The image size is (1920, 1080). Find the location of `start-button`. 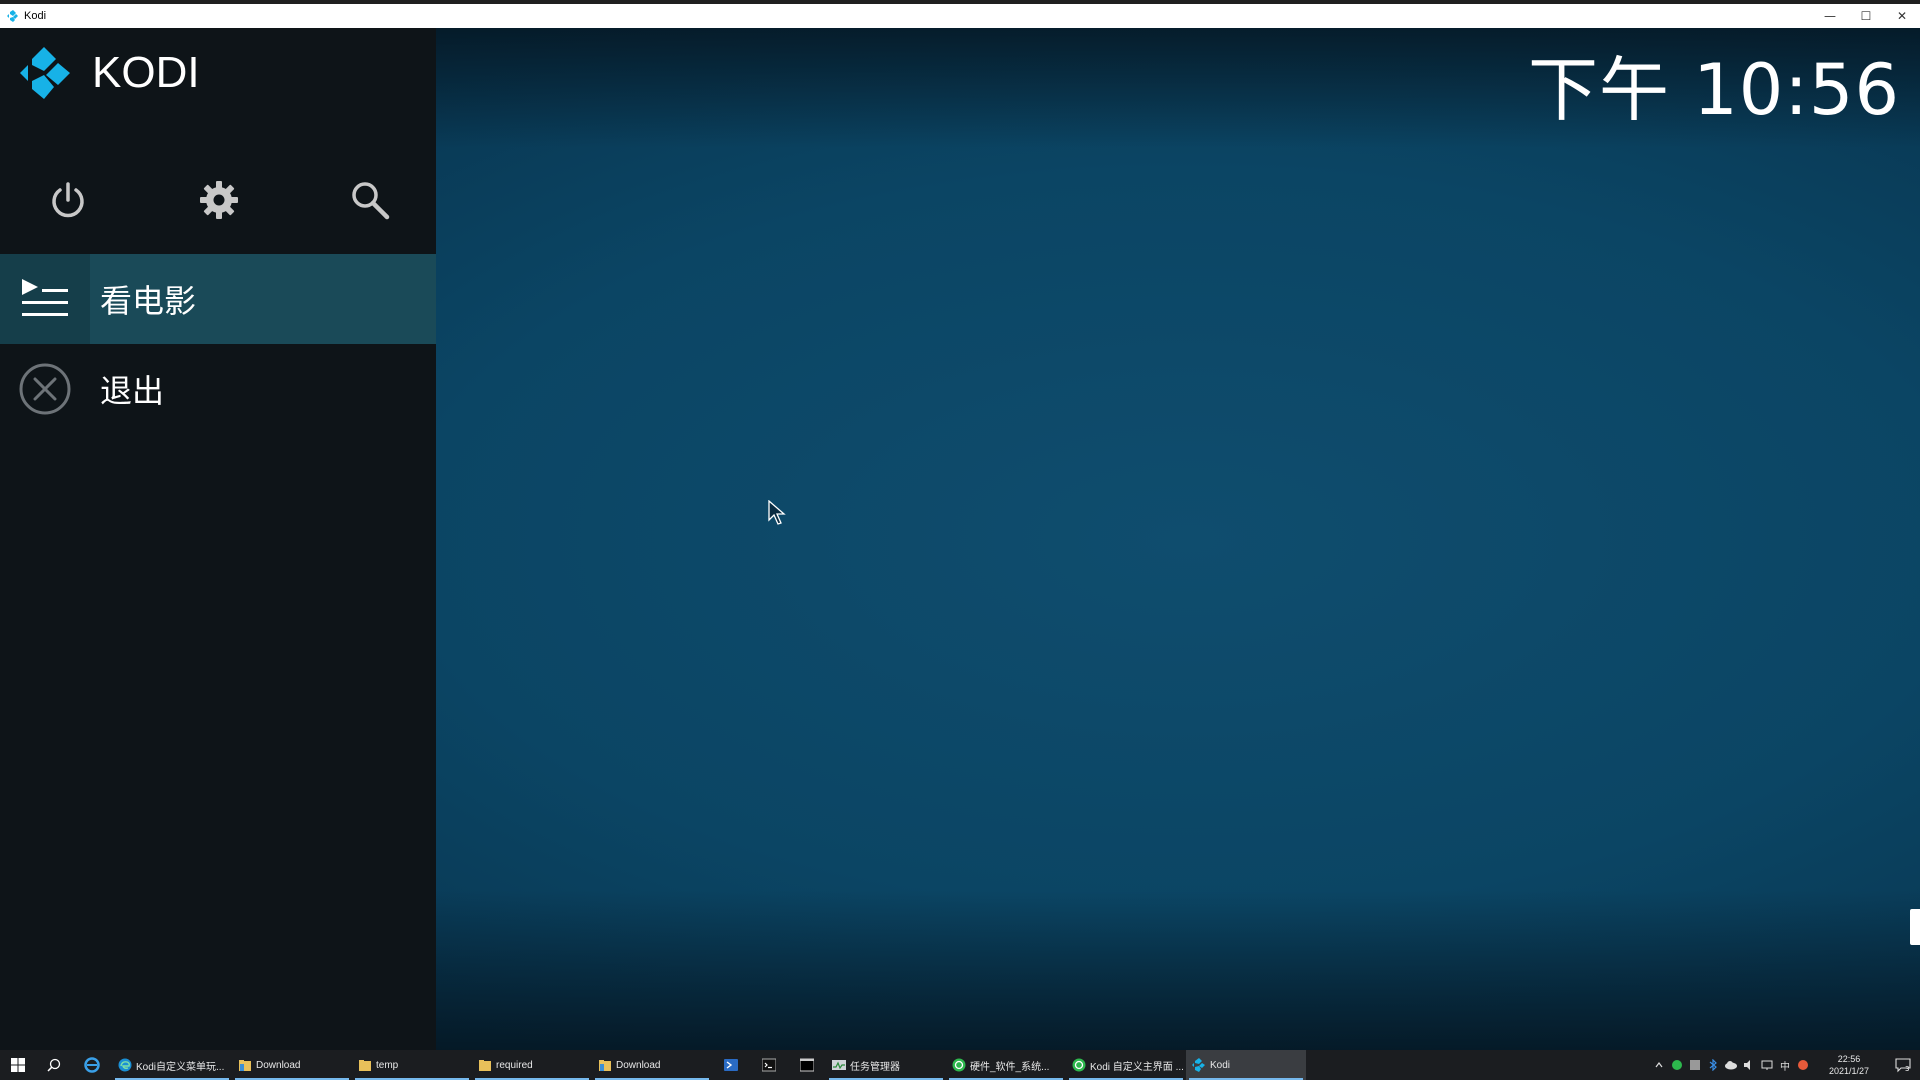

start-button is located at coordinates (18, 1065).